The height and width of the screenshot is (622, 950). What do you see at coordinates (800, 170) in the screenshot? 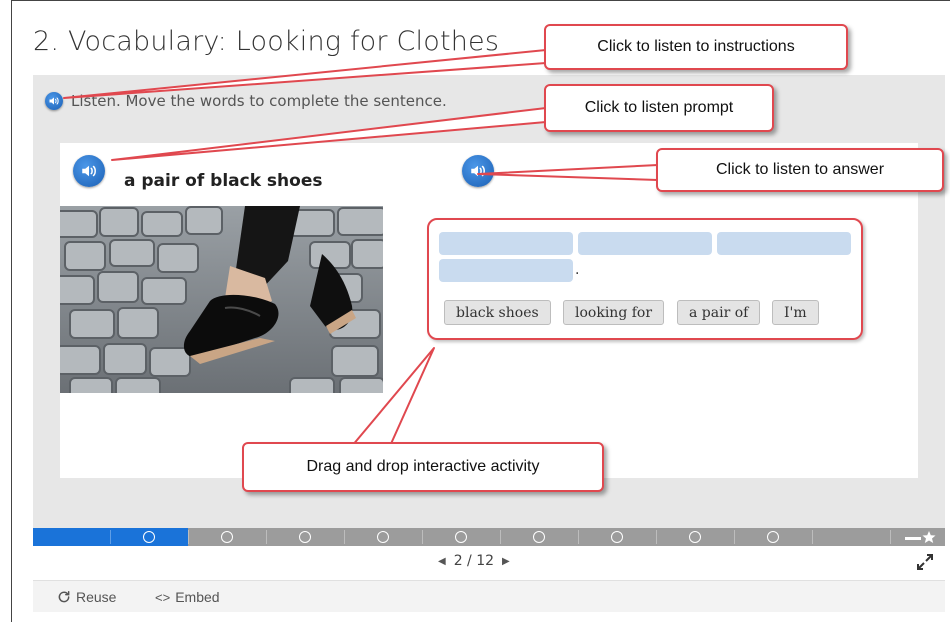
I see `callout-answer: Click to listen to answer` at bounding box center [800, 170].